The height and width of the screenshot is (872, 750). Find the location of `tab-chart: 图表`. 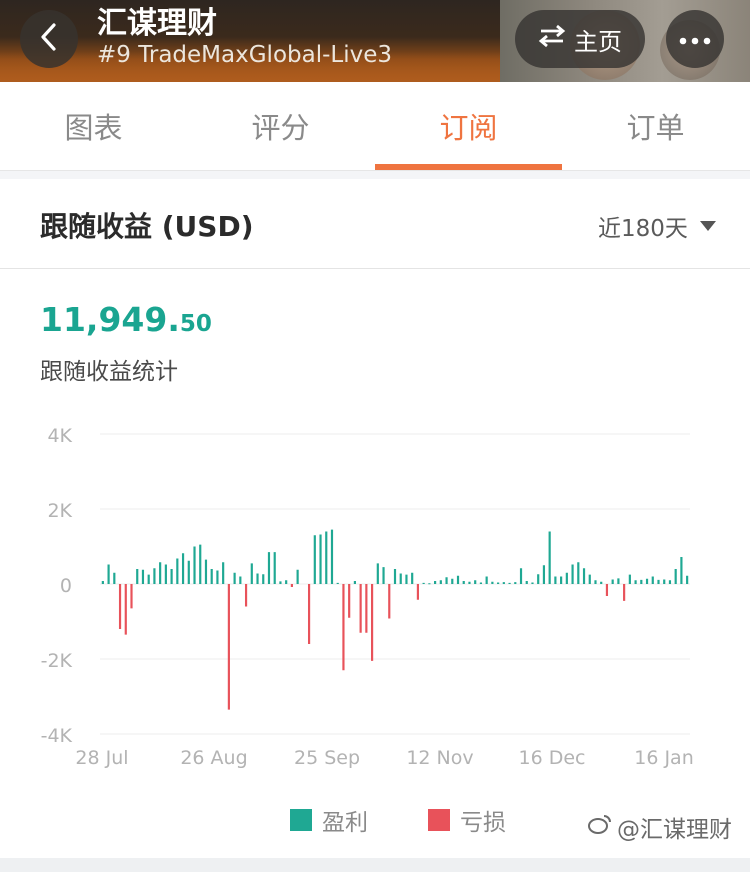

tab-chart: 图表 is located at coordinates (93, 126).